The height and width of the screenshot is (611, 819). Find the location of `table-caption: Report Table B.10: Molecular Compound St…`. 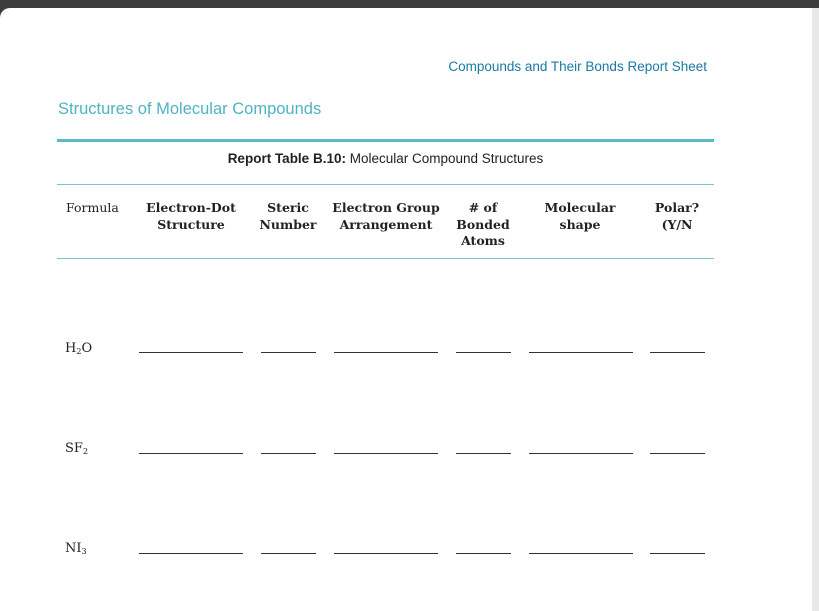

table-caption: Report Table B.10: Molecular Compound St… is located at coordinates (385, 158).